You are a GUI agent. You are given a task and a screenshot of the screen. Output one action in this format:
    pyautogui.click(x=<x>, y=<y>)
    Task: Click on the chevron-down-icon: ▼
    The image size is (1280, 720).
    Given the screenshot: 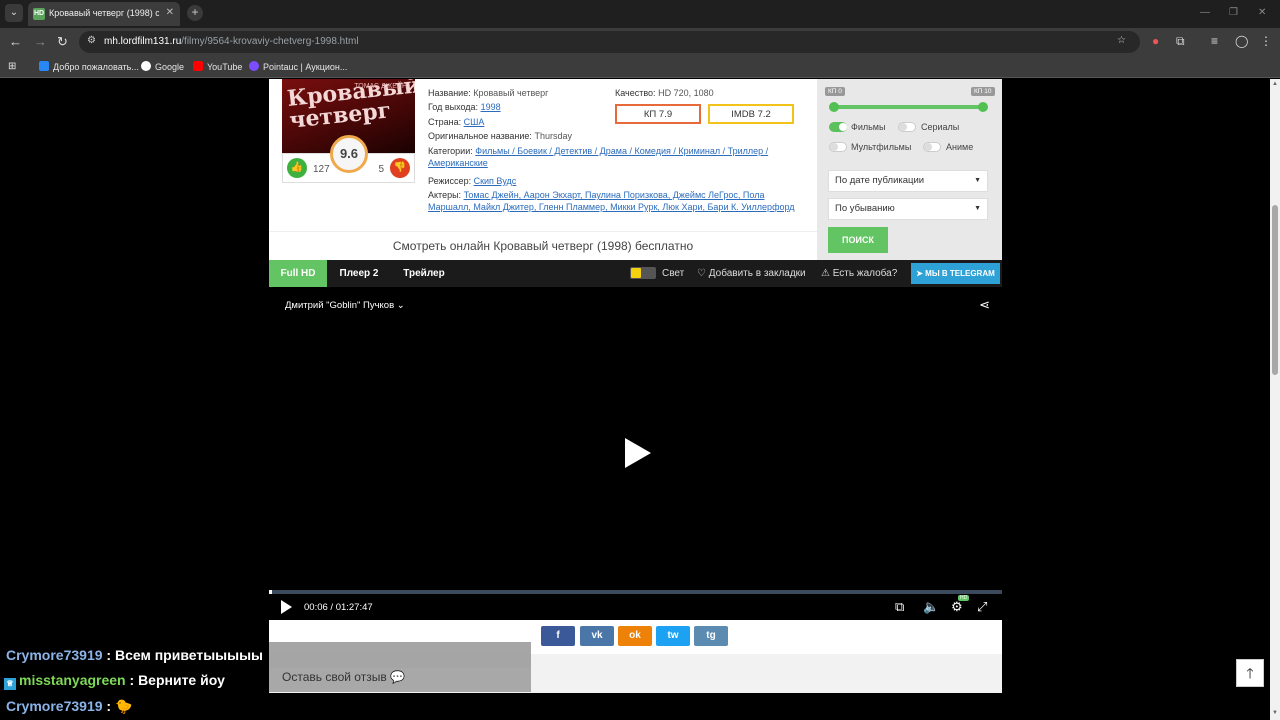 What is the action you would take?
    pyautogui.click(x=977, y=208)
    